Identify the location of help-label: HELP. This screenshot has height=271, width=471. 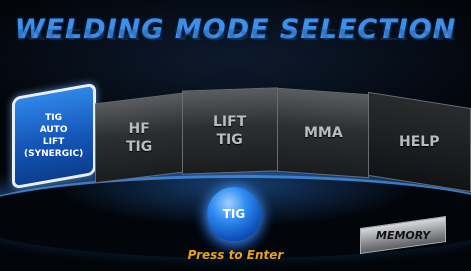
(419, 142).